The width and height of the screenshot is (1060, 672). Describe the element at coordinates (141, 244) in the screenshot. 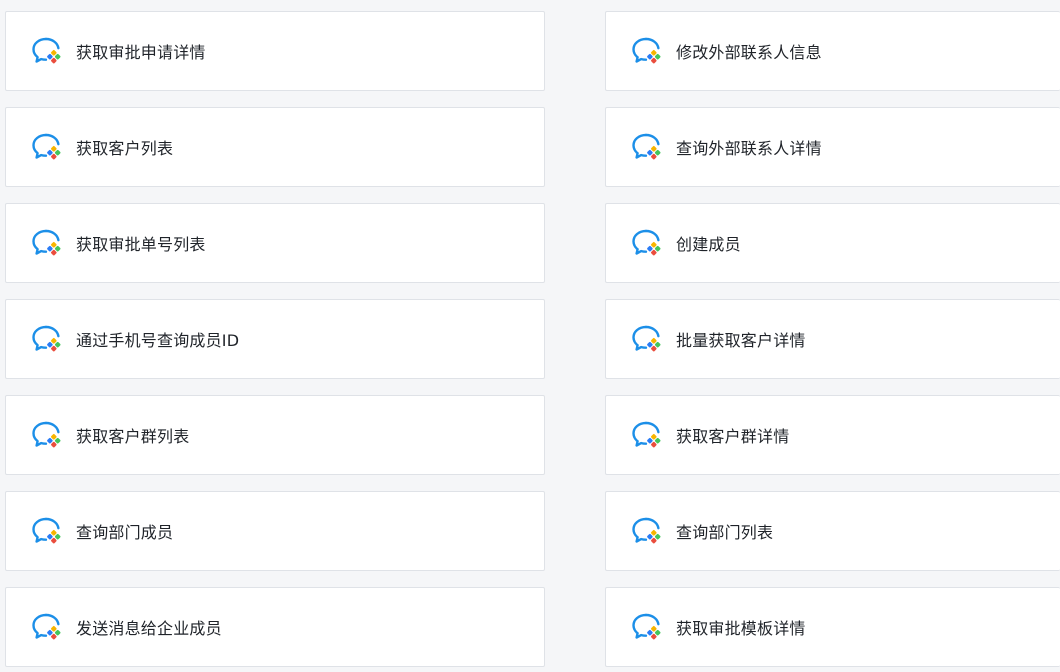

I see `api-card-label: 获取审批单号列表` at that location.